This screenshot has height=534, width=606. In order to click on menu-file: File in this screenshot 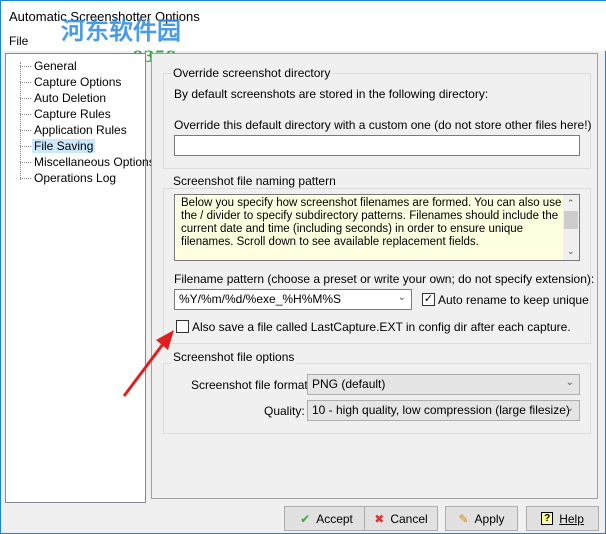, I will do `click(18, 41)`.